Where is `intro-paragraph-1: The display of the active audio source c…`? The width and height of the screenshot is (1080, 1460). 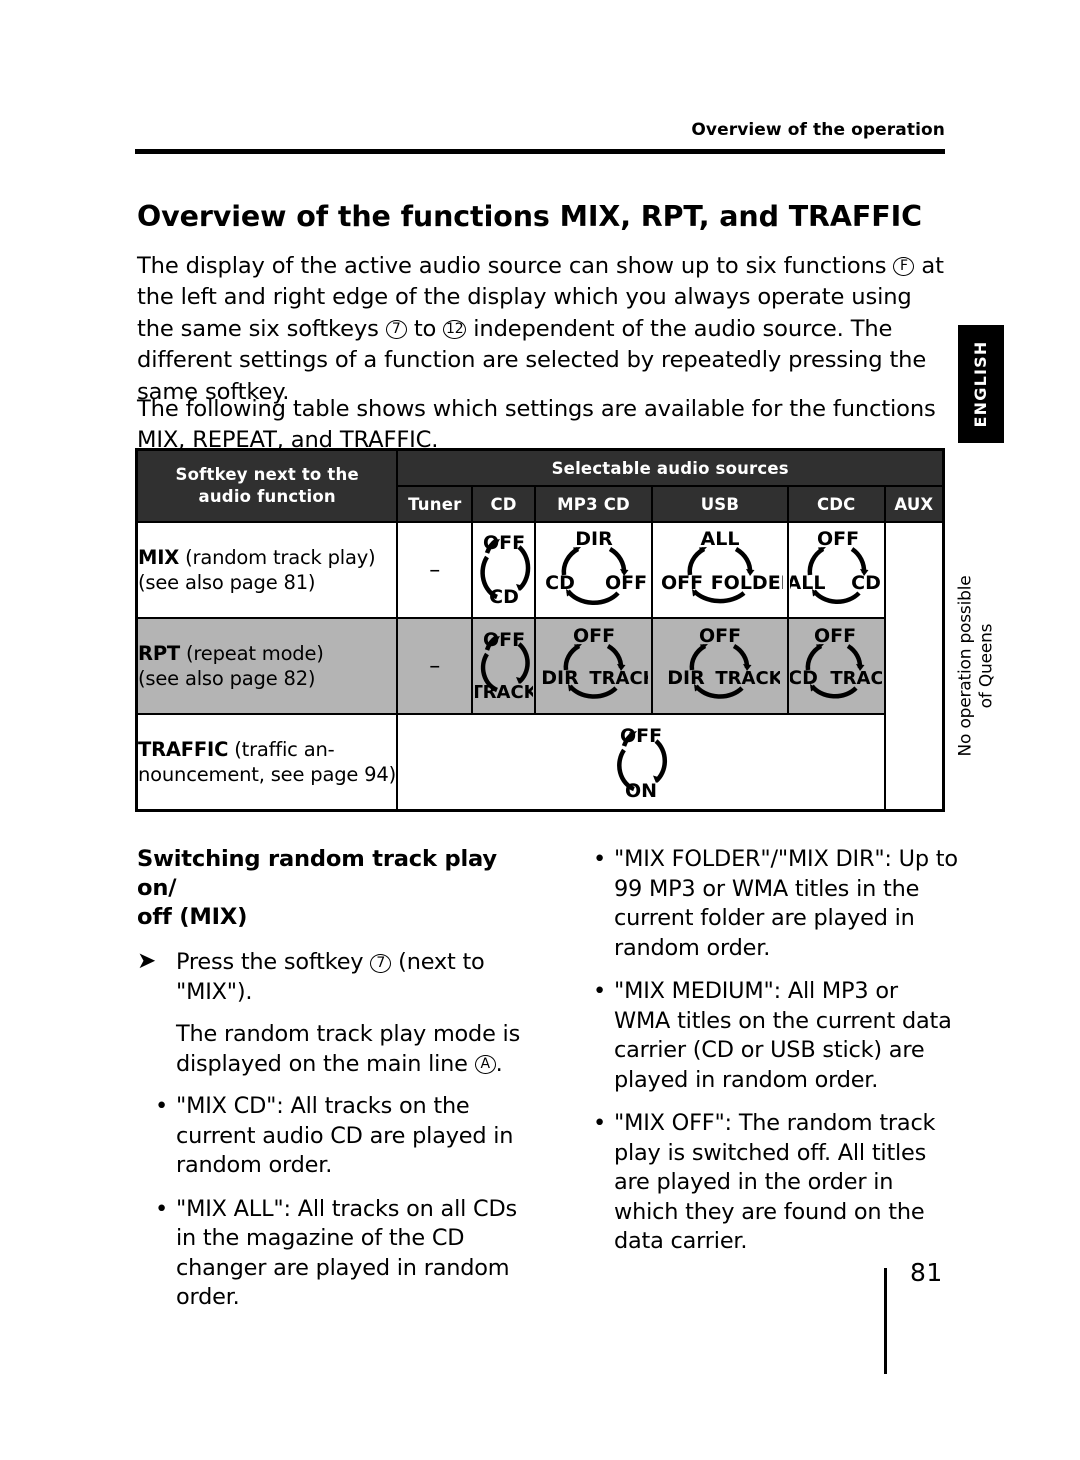
intro-paragraph-1: The display of the active audio source c… is located at coordinates (543, 330).